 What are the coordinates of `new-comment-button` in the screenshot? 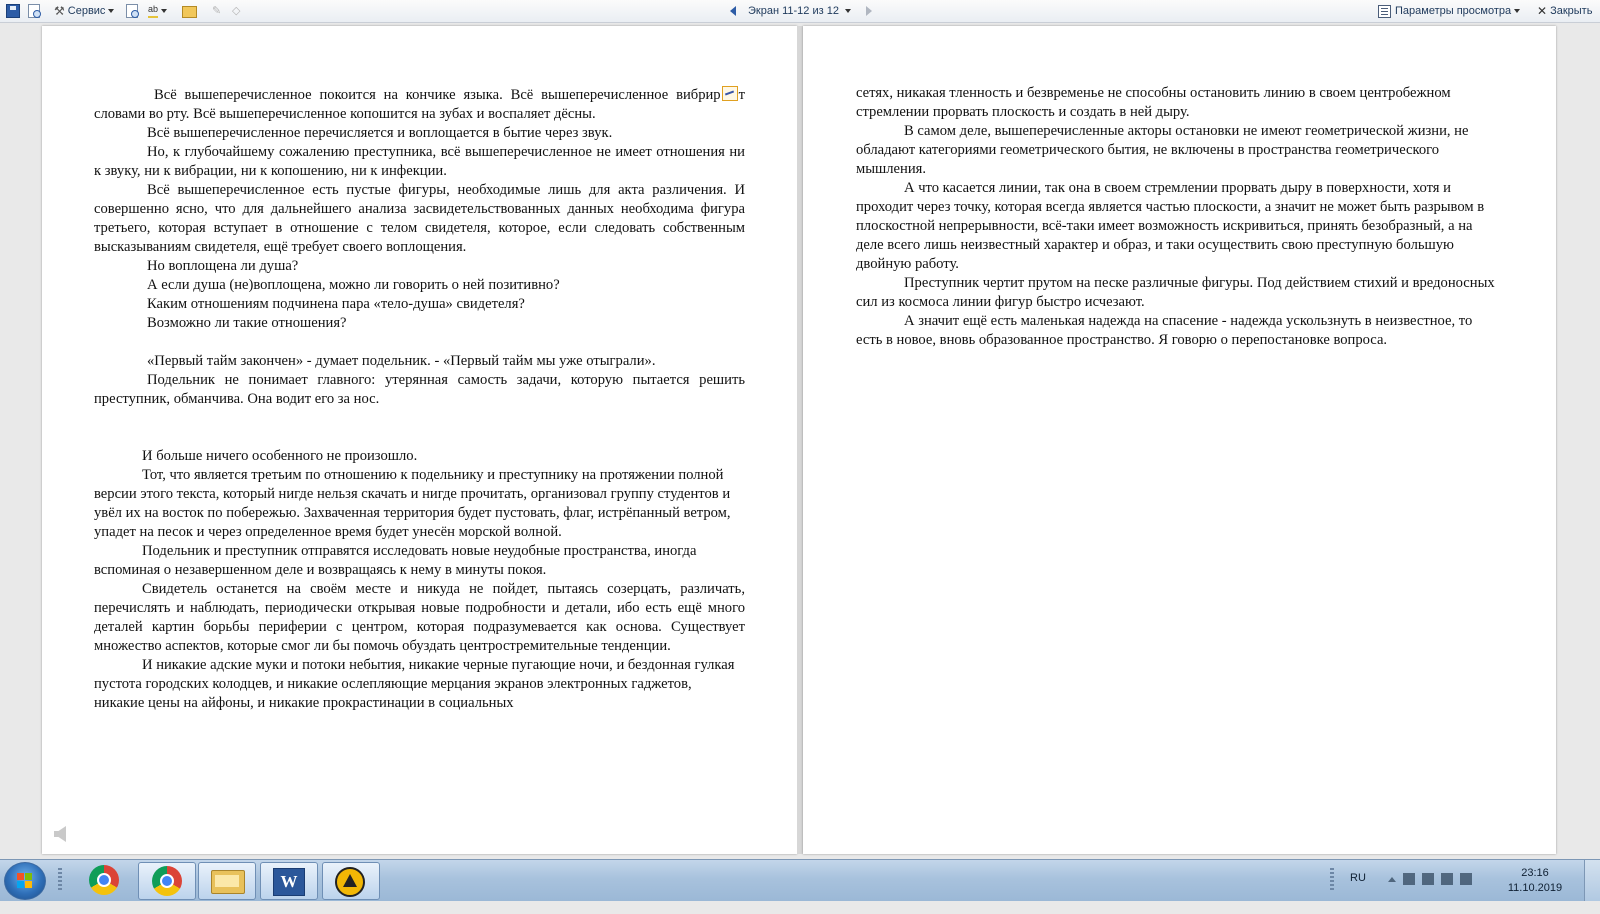 It's located at (189, 11).